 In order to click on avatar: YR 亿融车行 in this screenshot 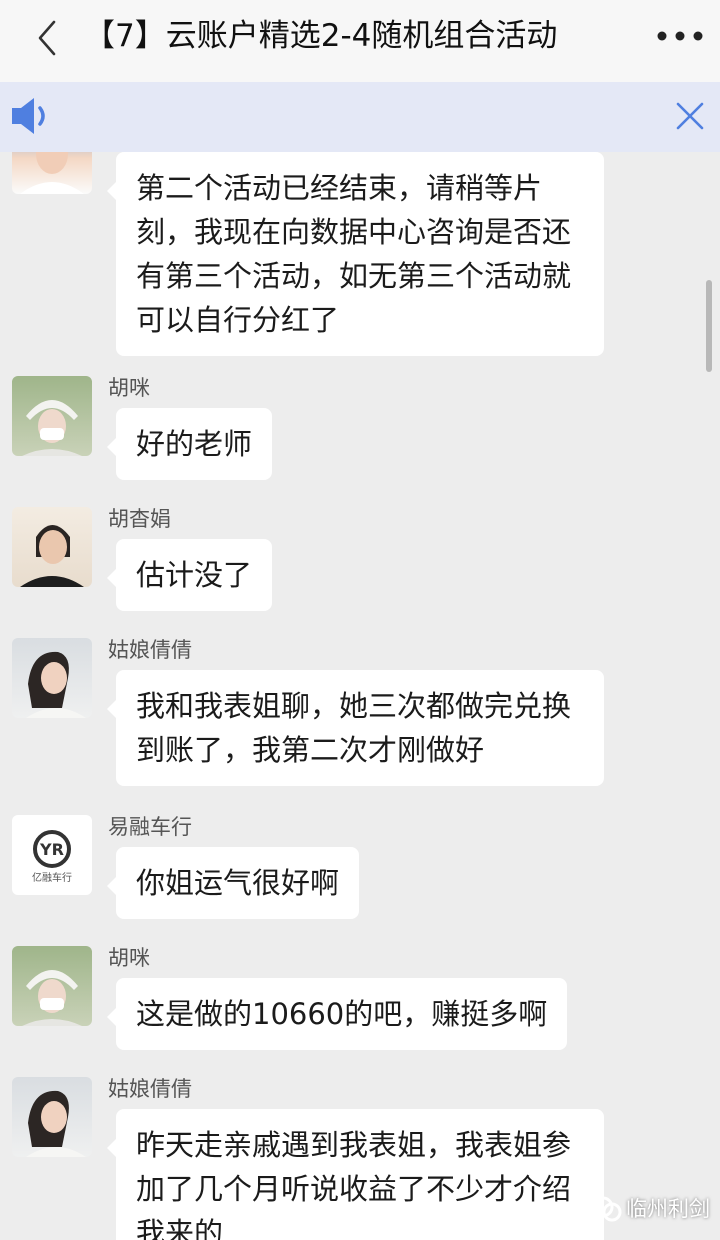, I will do `click(52, 855)`.